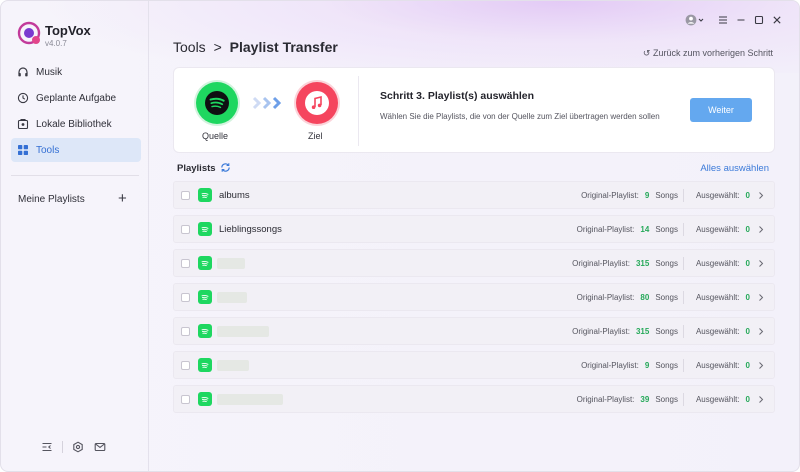 This screenshot has width=800, height=472. Describe the element at coordinates (51, 199) in the screenshot. I see `my-playlists-label: Meine Playlists` at that location.